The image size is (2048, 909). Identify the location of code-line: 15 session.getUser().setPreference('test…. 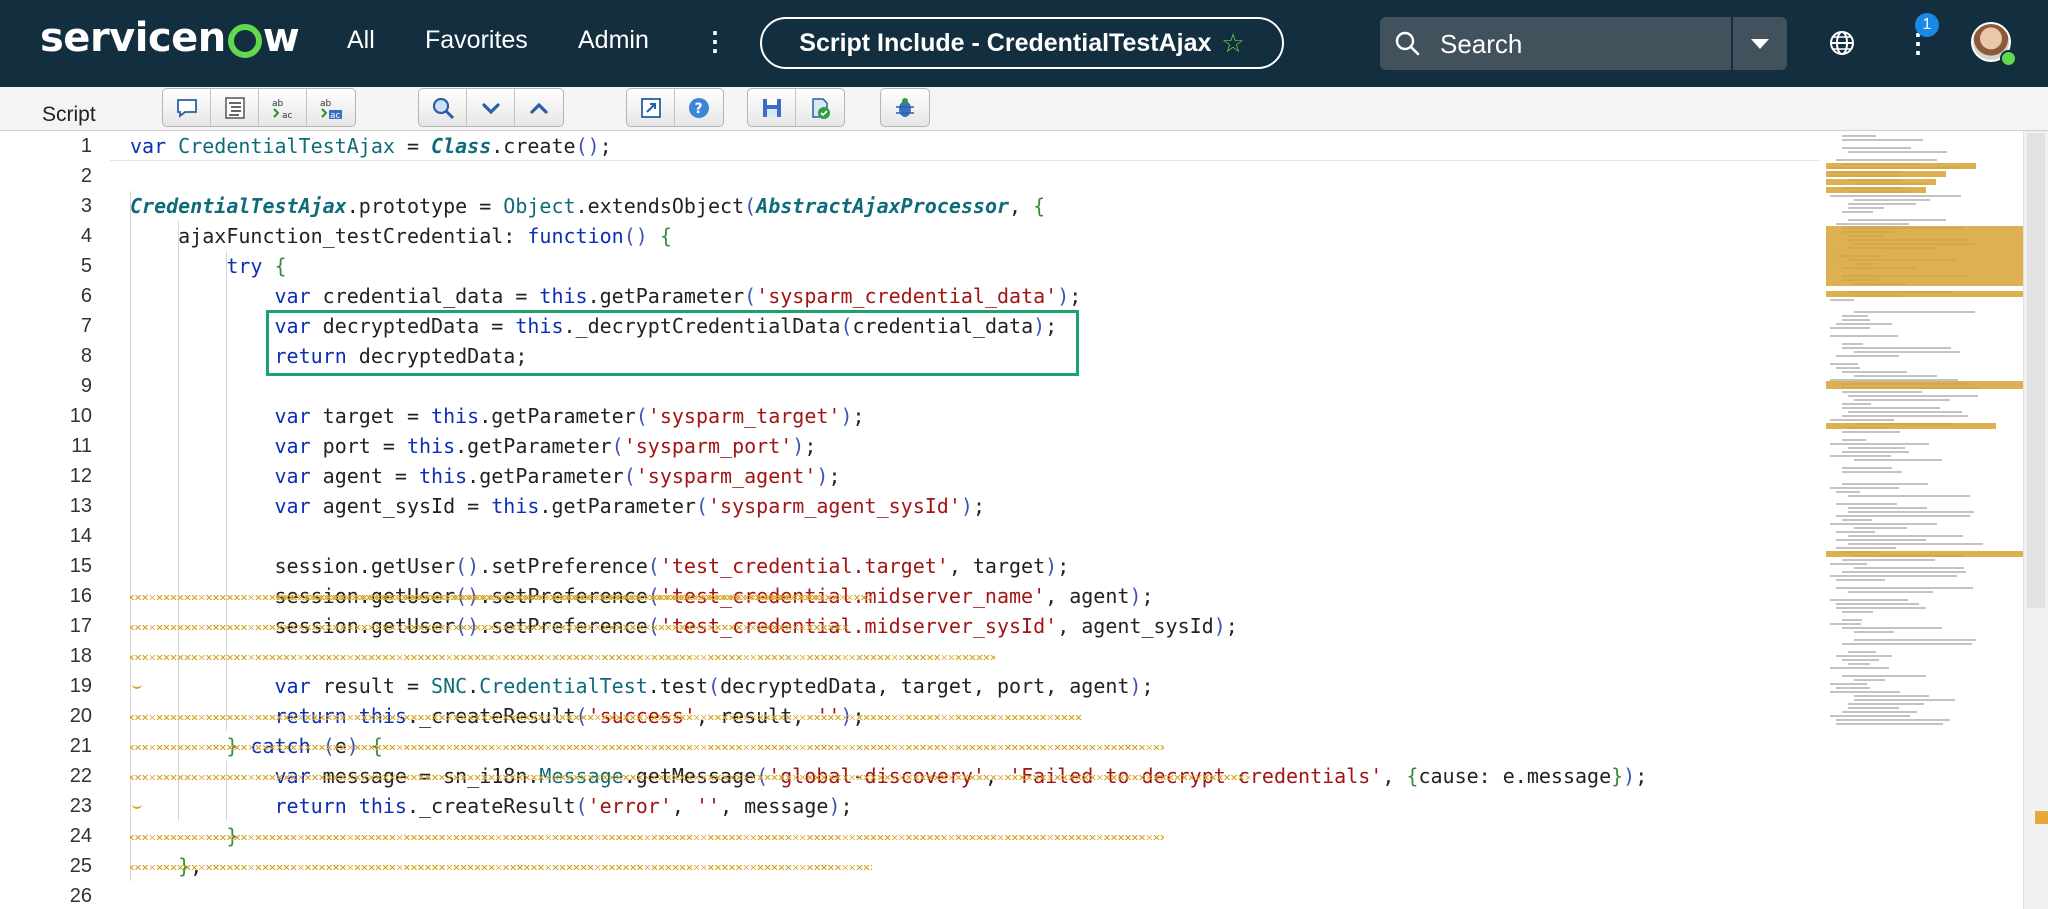
(910, 566).